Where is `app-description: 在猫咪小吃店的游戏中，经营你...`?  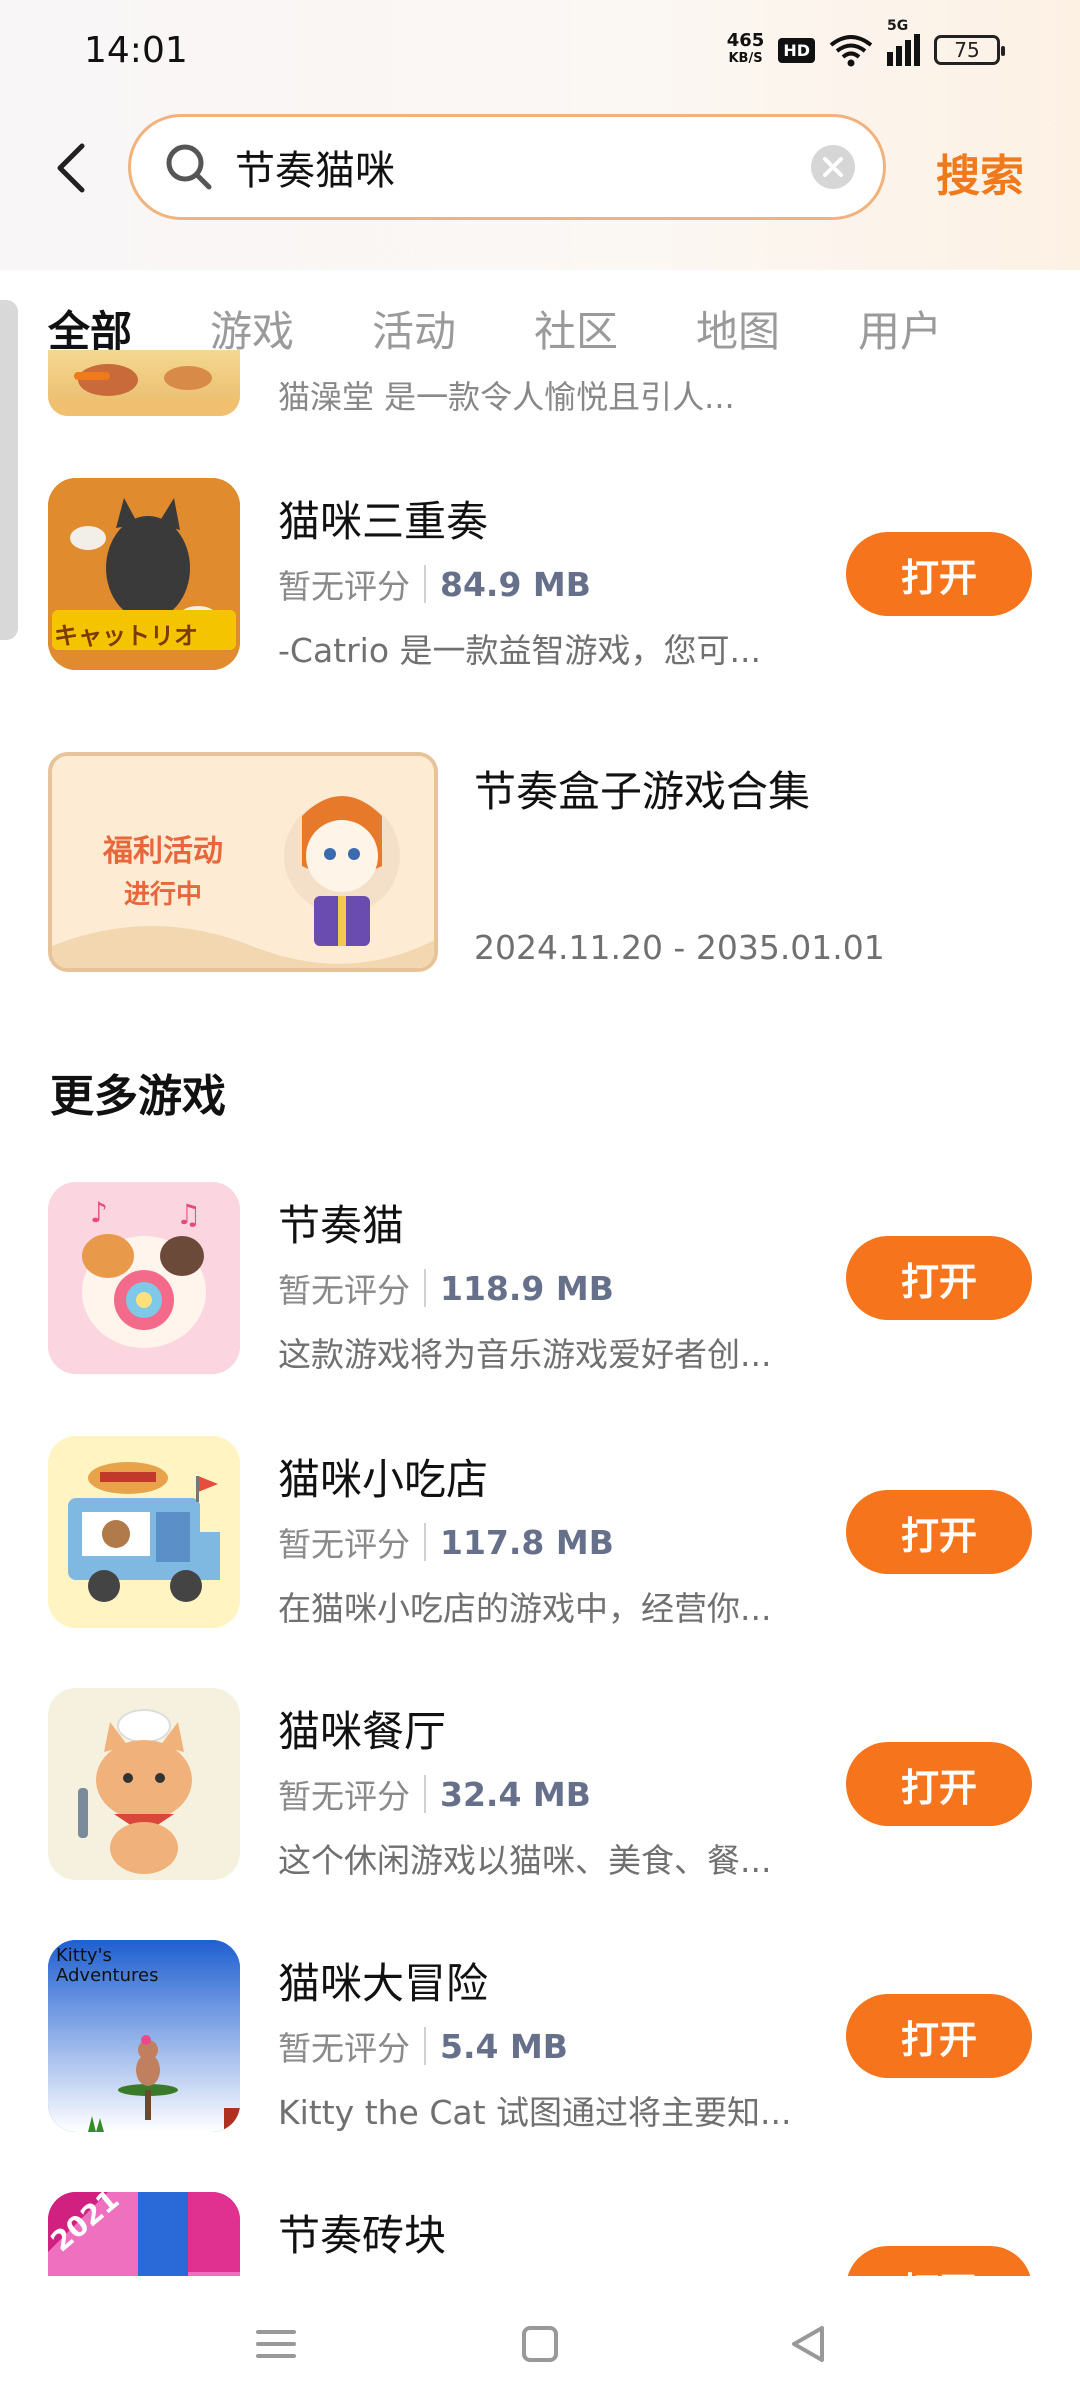 app-description: 在猫咪小吃店的游戏中，经营你... is located at coordinates (525, 1608).